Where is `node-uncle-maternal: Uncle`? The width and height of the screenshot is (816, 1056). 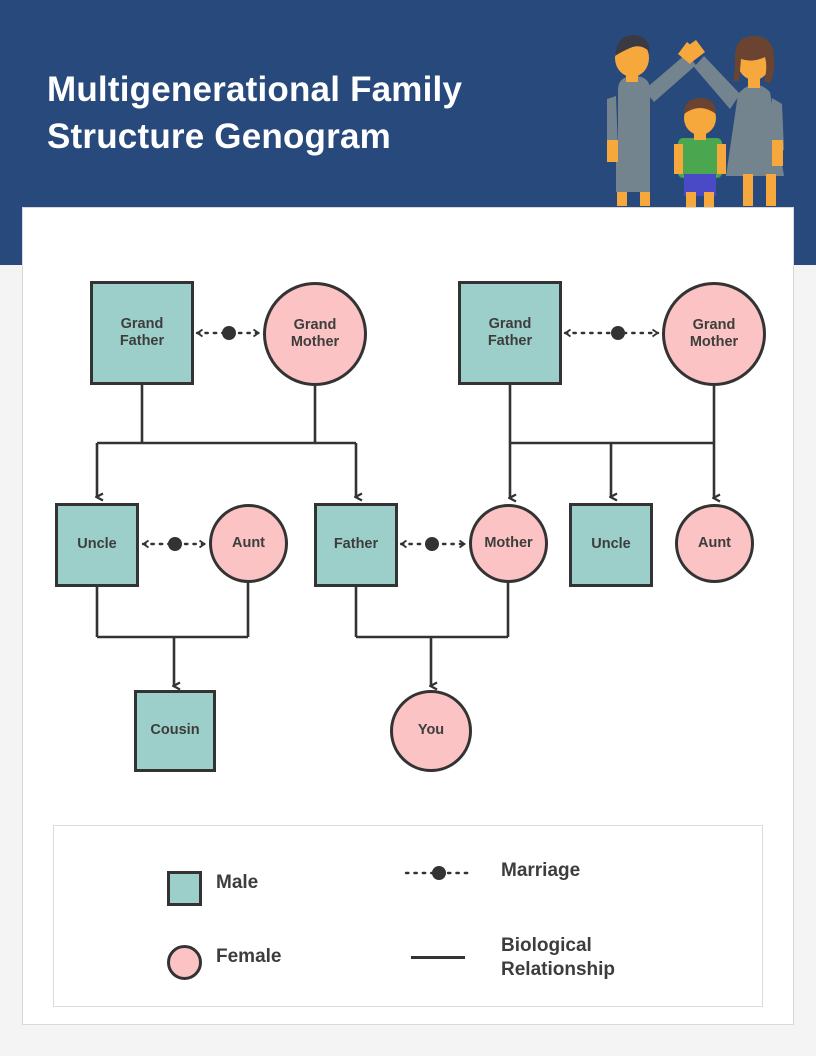 node-uncle-maternal: Uncle is located at coordinates (611, 545).